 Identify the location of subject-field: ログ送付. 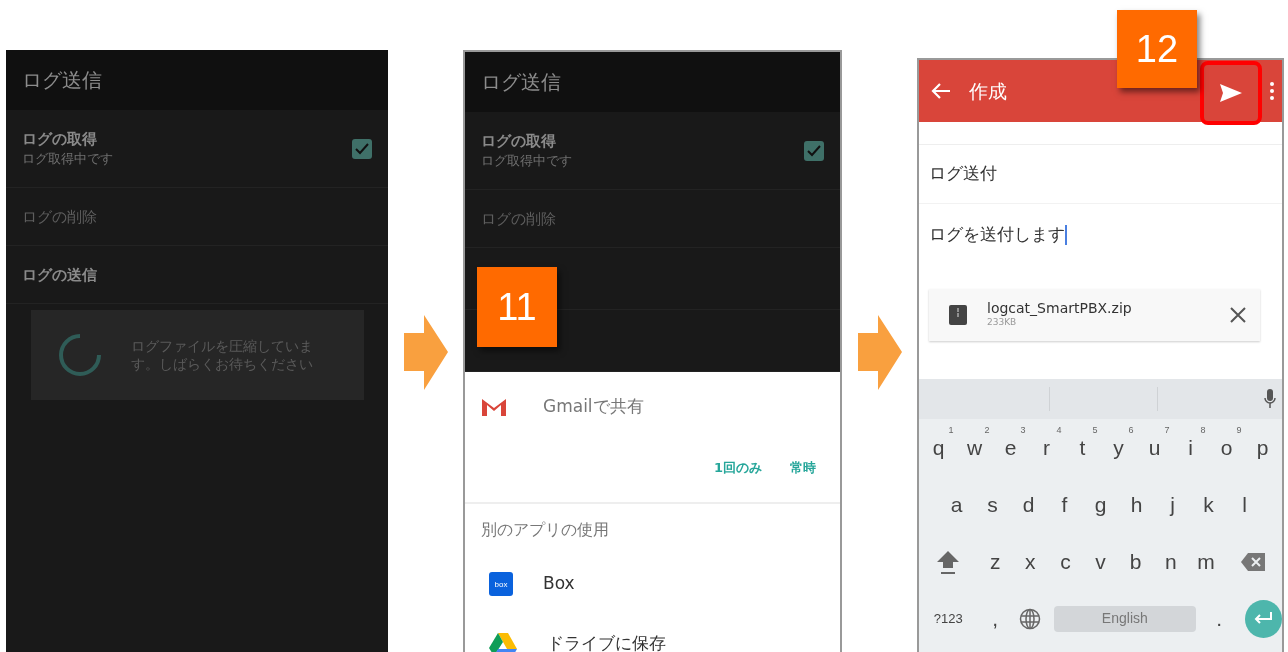
(1100, 174).